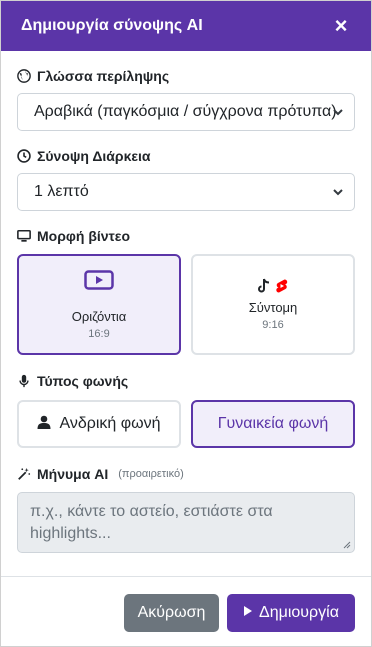 This screenshot has width=372, height=647. Describe the element at coordinates (299, 612) in the screenshot. I see `create-button-label: Δημιουργία` at that location.